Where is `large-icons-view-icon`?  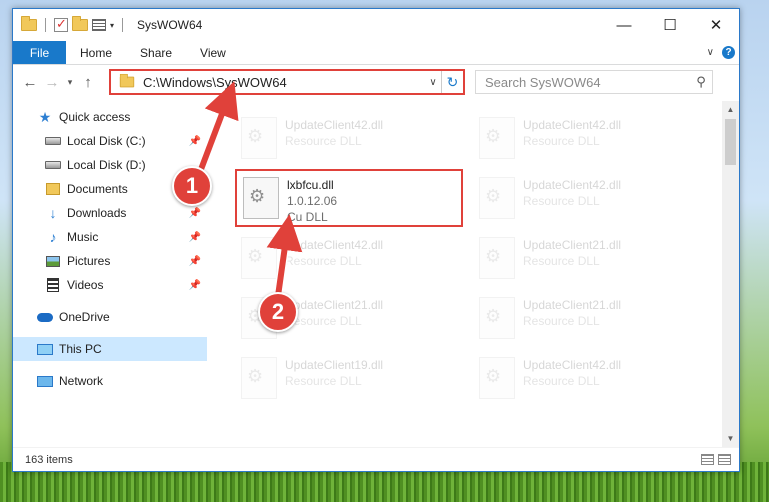 large-icons-view-icon is located at coordinates (724, 459).